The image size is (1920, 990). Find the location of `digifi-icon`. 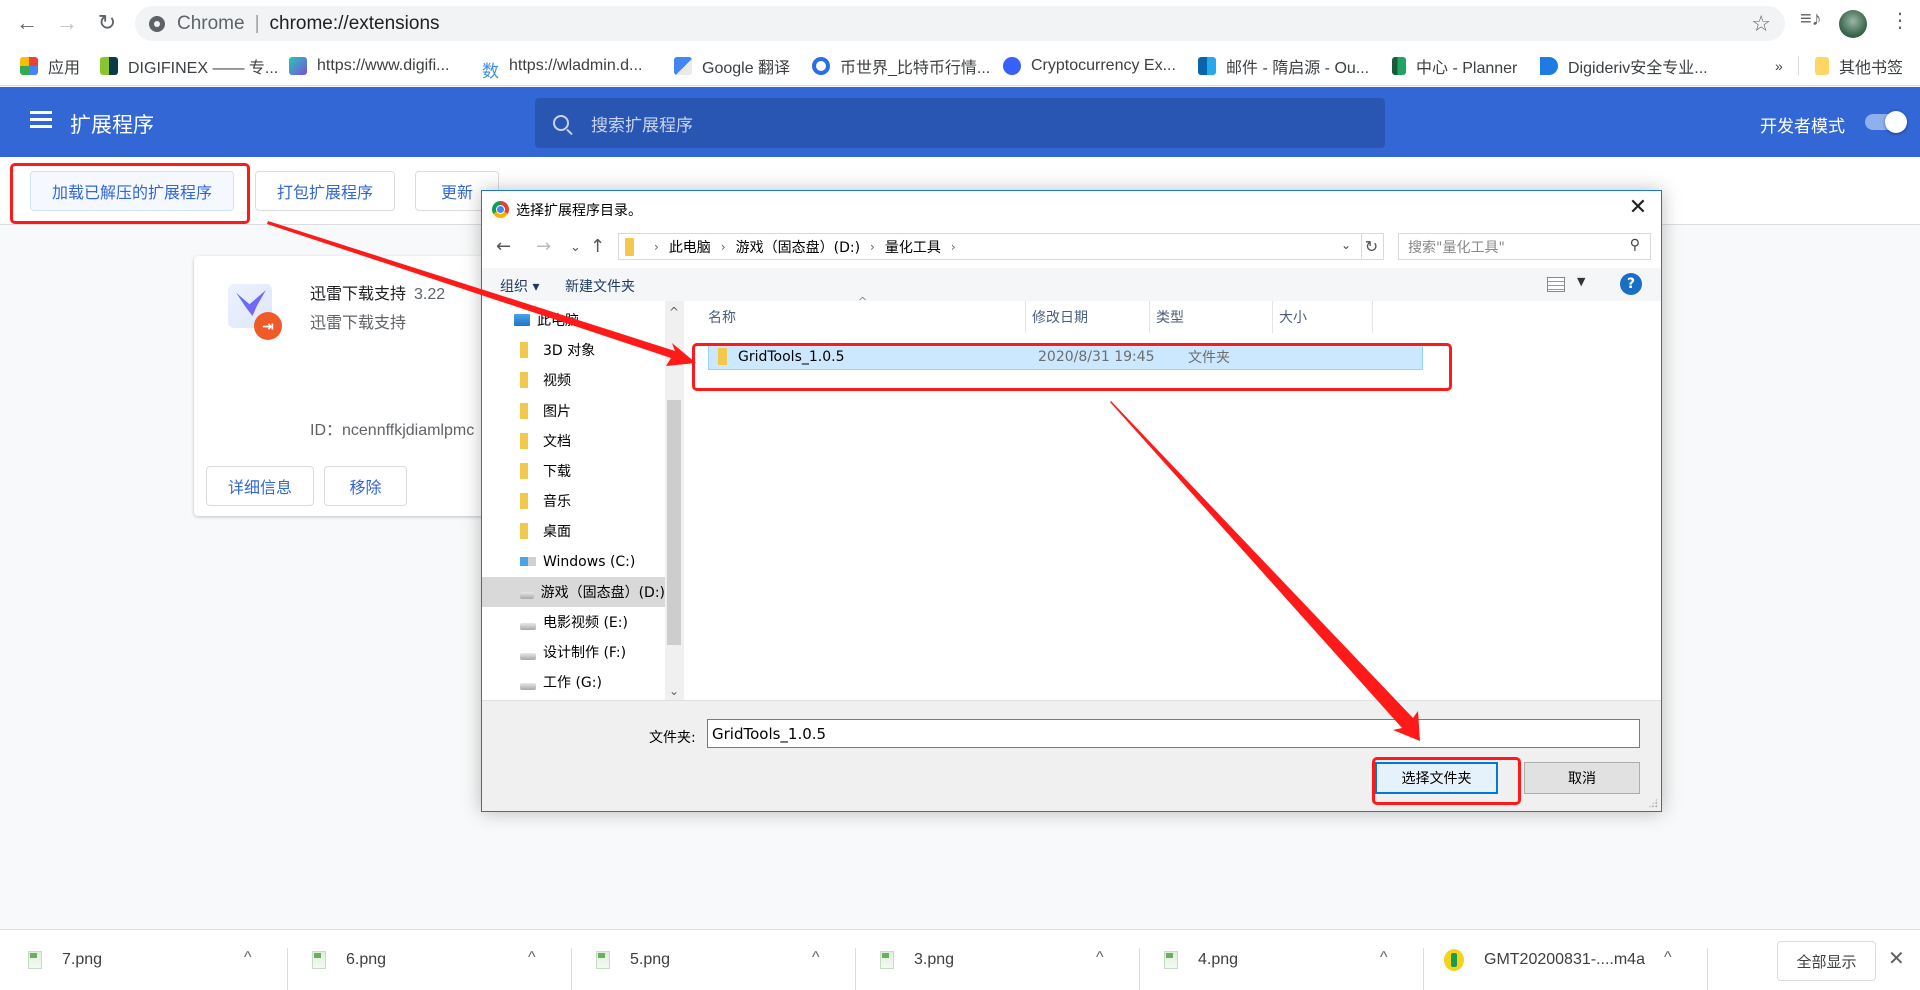

digifi-icon is located at coordinates (298, 66).